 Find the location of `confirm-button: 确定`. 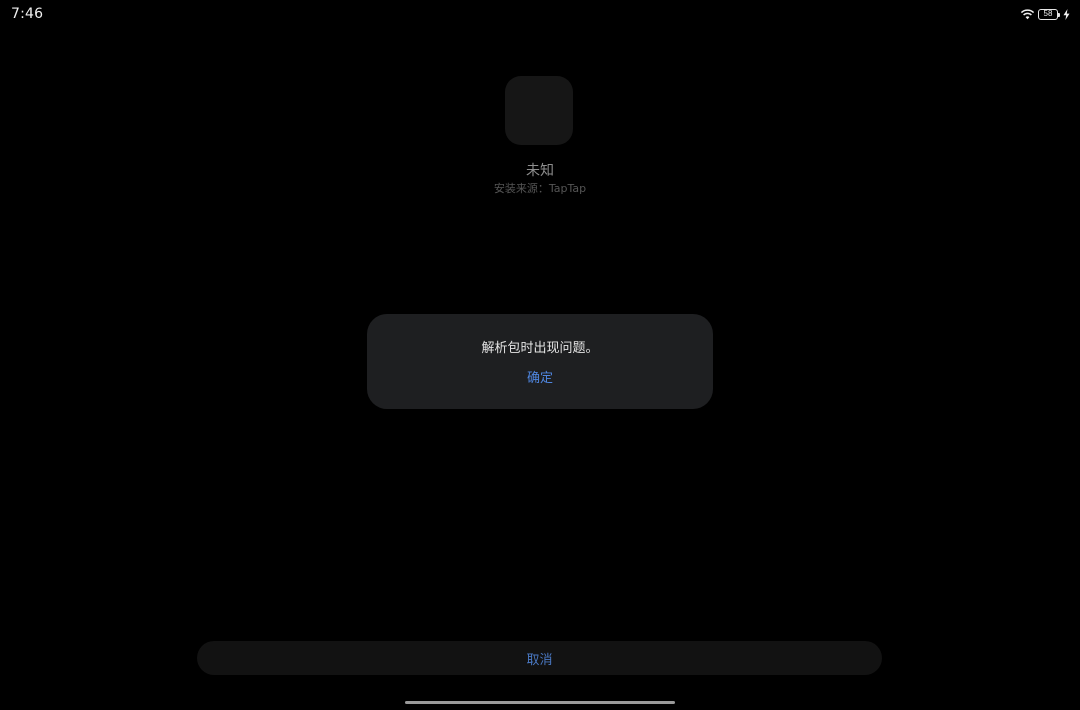

confirm-button: 确定 is located at coordinates (540, 379).